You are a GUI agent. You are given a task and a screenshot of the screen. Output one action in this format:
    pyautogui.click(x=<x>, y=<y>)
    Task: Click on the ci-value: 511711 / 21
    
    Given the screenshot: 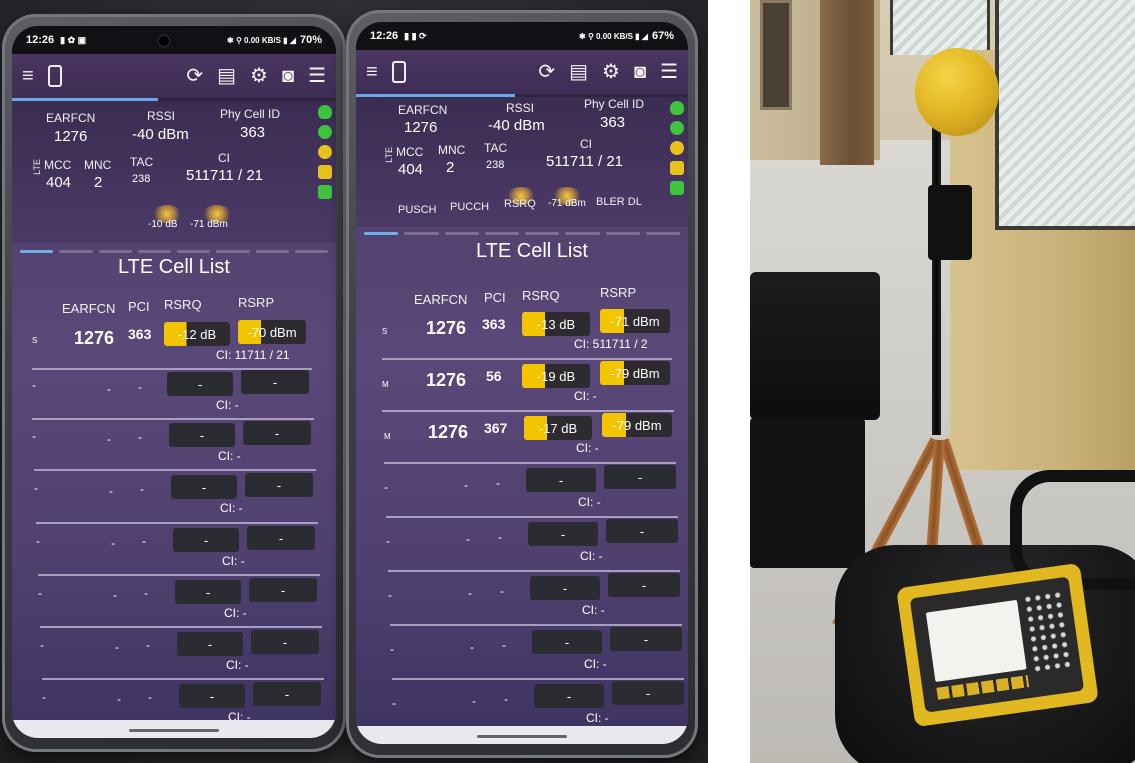 What is the action you would take?
    pyautogui.click(x=225, y=175)
    